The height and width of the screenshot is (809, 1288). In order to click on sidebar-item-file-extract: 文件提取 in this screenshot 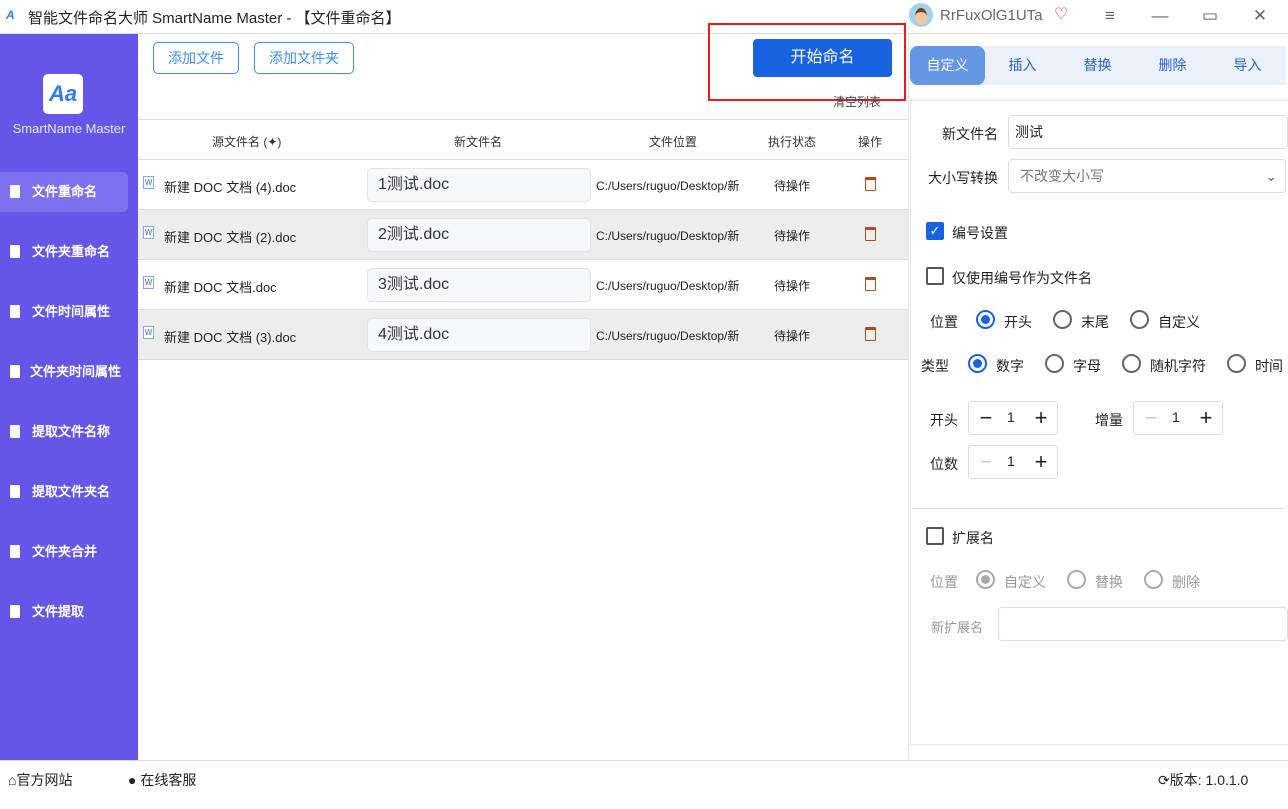, I will do `click(69, 612)`.